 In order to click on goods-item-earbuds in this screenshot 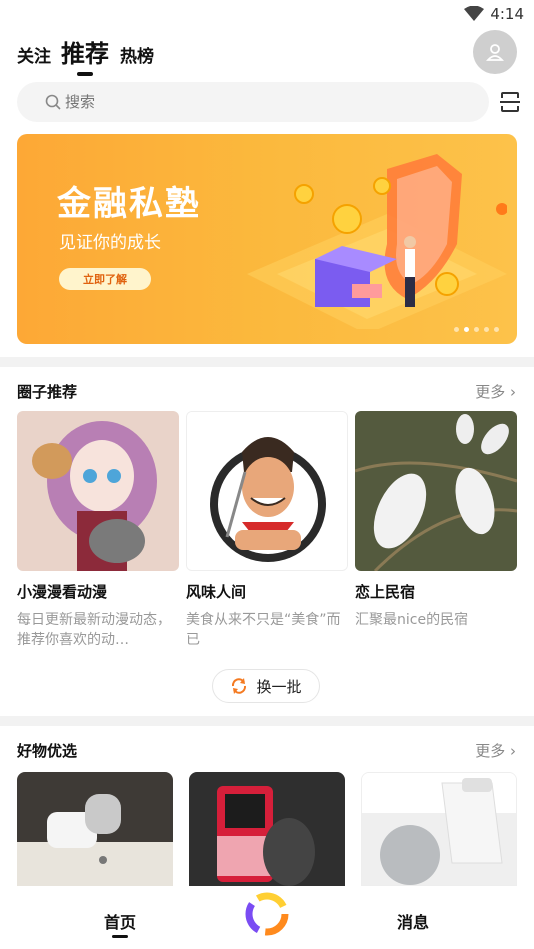, I will do `click(95, 829)`.